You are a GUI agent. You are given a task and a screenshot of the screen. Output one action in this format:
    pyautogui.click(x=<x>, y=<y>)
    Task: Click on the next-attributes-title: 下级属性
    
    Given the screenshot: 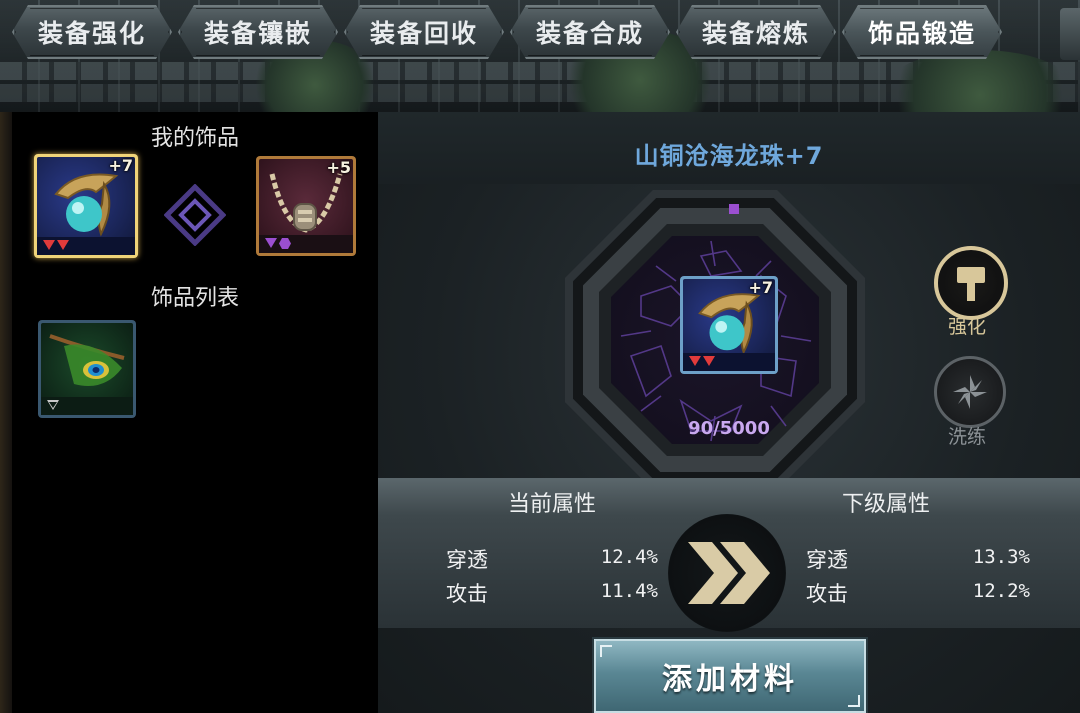 What is the action you would take?
    pyautogui.click(x=886, y=504)
    